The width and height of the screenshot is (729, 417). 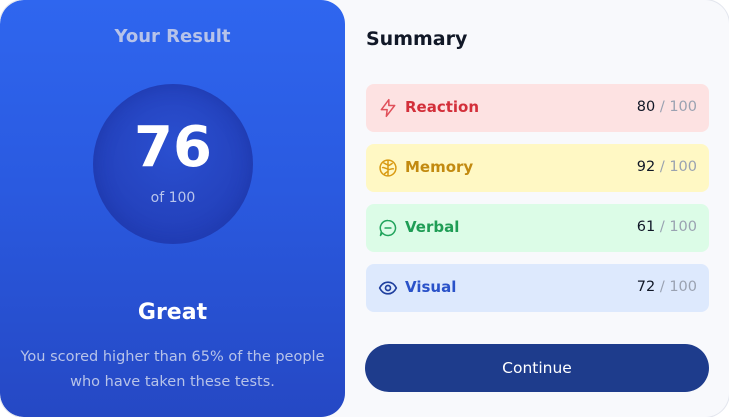 I want to click on score-value: 80, so click(x=646, y=107).